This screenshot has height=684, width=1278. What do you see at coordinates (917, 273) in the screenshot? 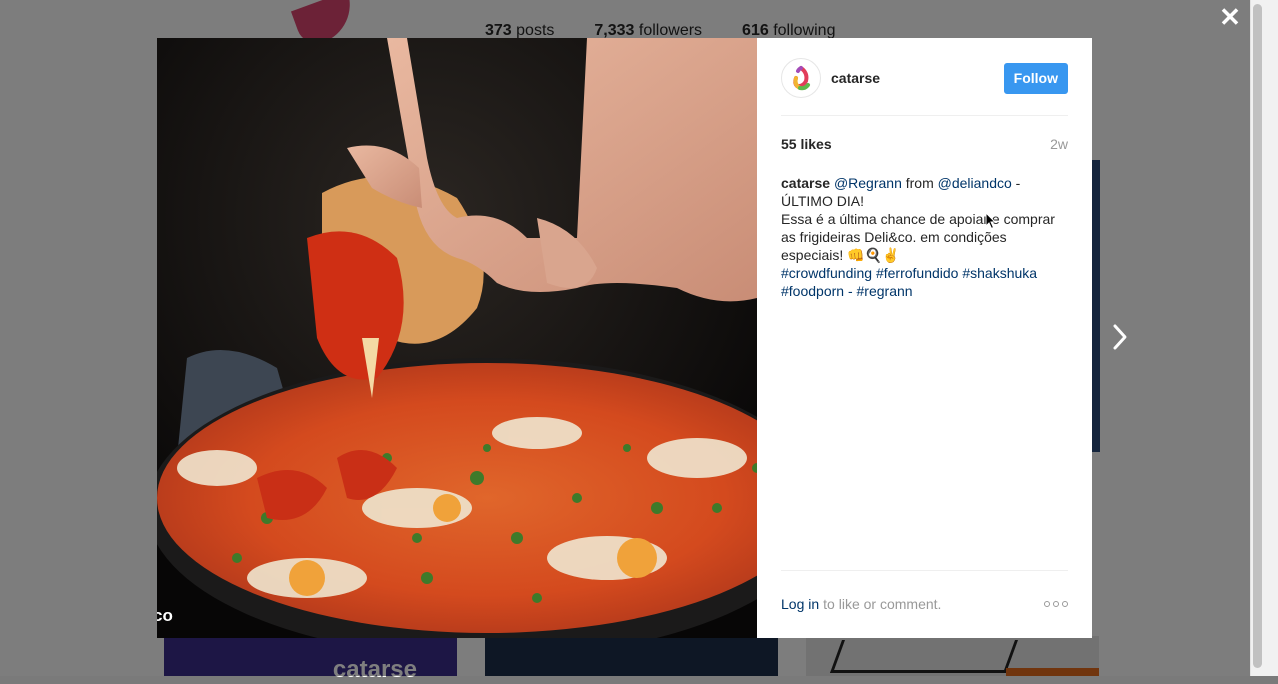
I see `hashtag-link: #ferrofundido` at bounding box center [917, 273].